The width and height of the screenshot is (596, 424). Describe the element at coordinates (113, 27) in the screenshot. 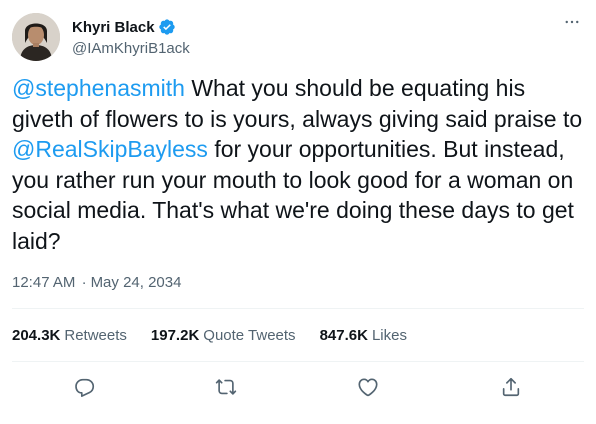

I see `author-display-name: Khyri Black` at that location.